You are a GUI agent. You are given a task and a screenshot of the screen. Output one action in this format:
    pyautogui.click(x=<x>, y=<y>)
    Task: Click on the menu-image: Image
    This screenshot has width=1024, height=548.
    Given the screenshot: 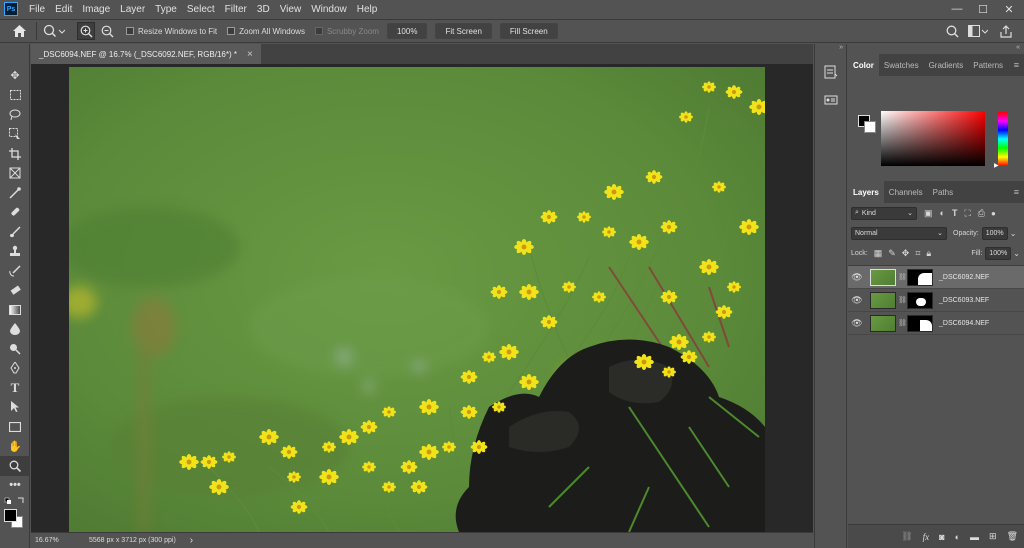 What is the action you would take?
    pyautogui.click(x=96, y=9)
    